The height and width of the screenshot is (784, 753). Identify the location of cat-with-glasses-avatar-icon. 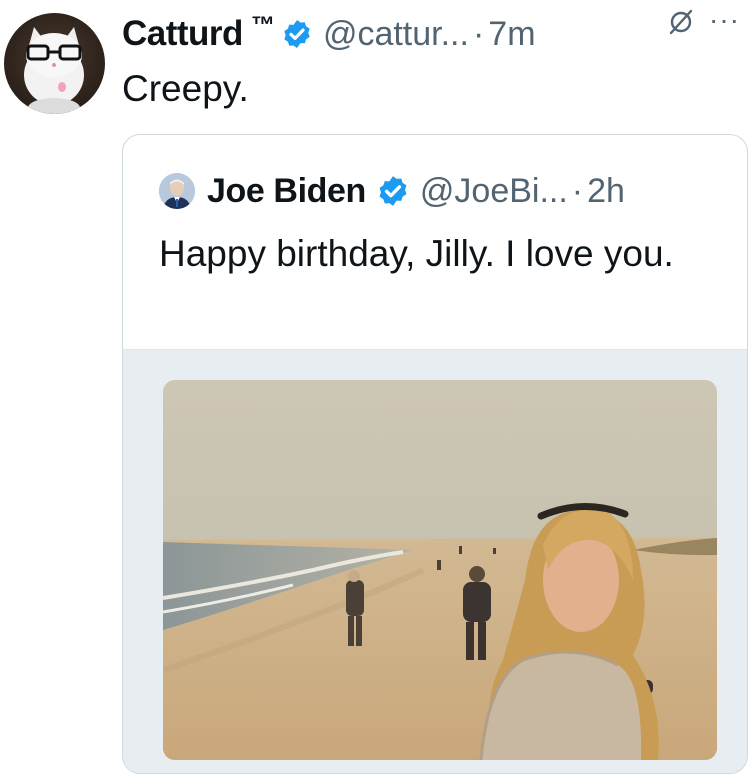
(54, 70).